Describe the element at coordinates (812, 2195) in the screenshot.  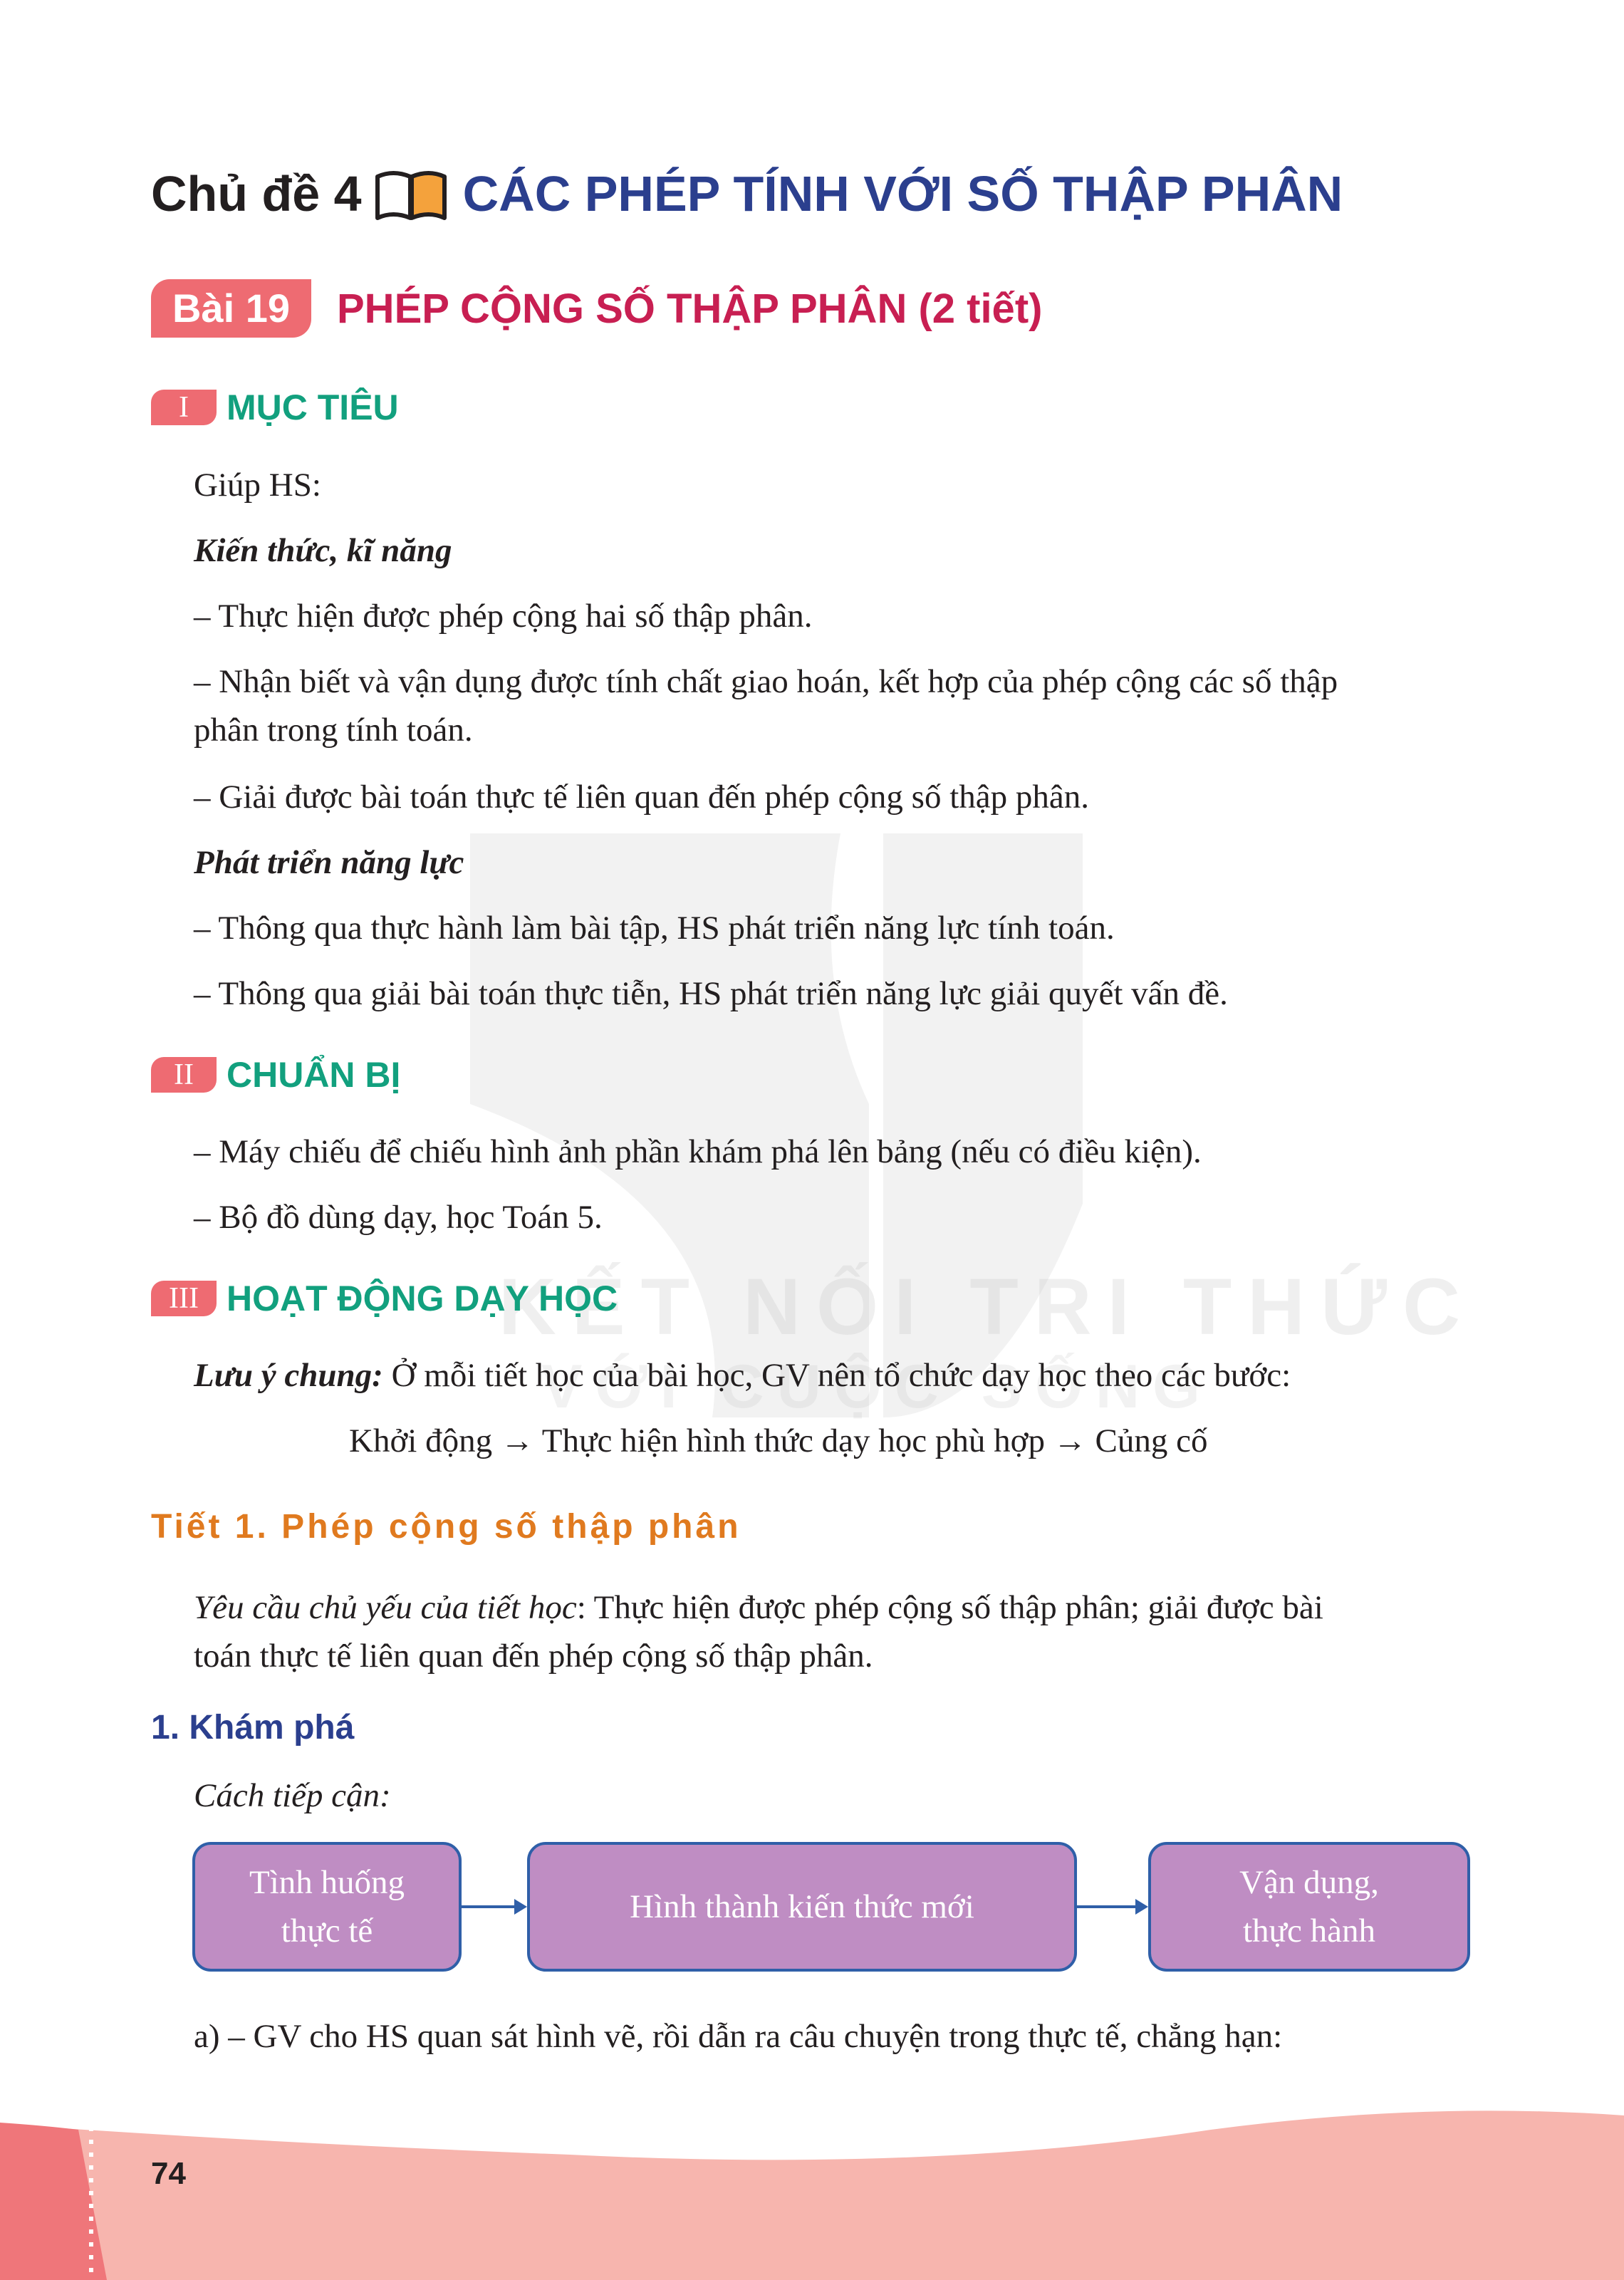
I see `footer-wave-decoration` at that location.